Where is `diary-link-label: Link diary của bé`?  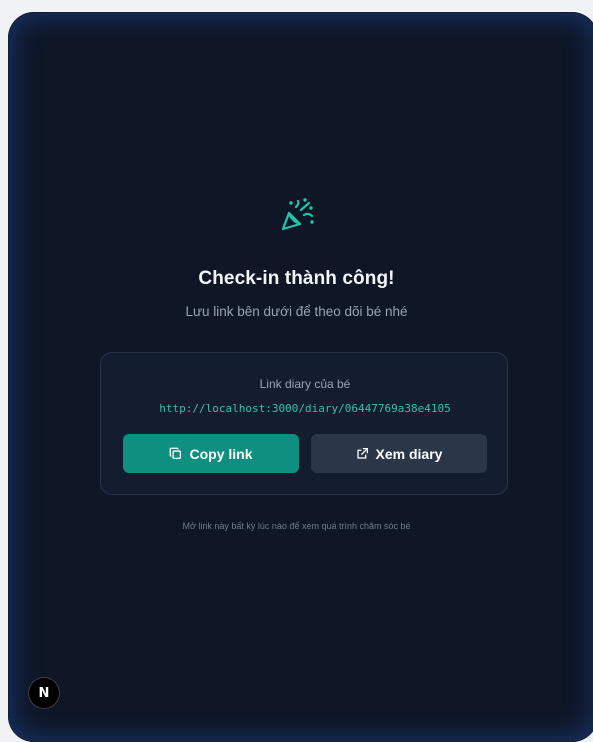 diary-link-label: Link diary của bé is located at coordinates (305, 384).